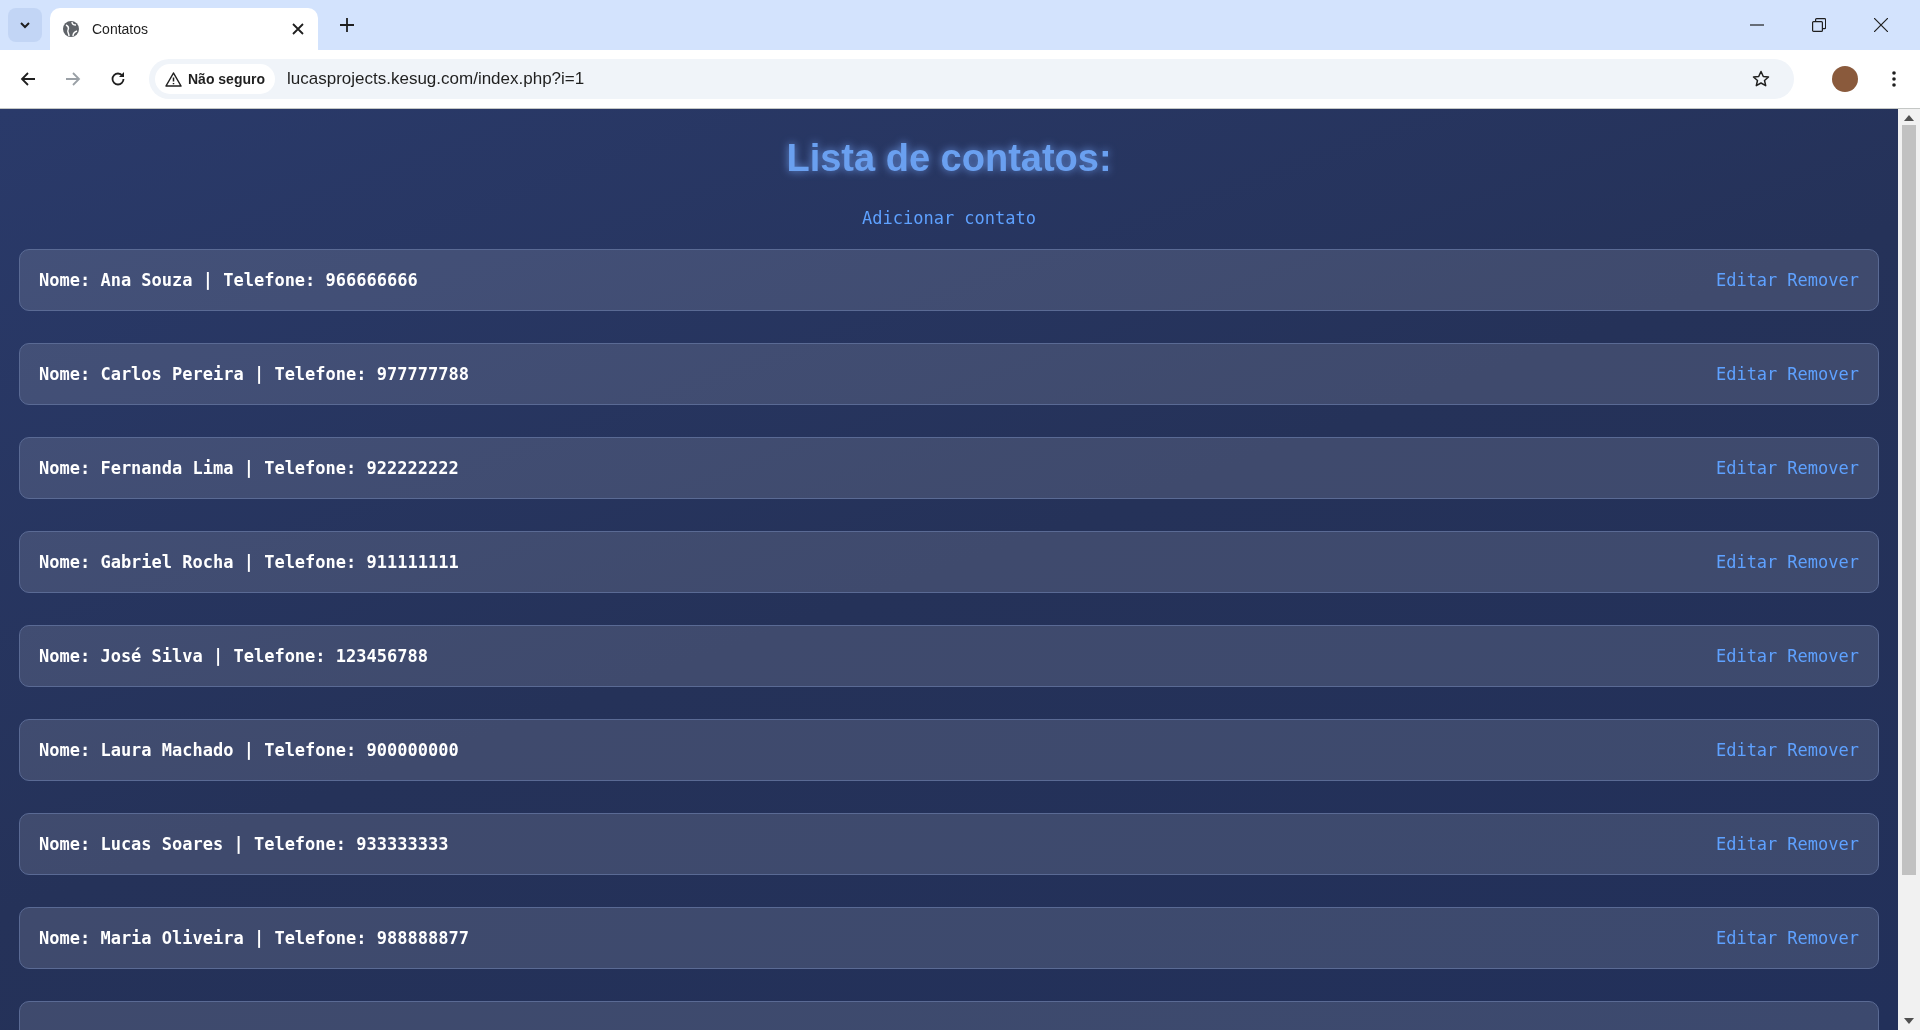 This screenshot has height=1030, width=1920. What do you see at coordinates (254, 938) in the screenshot?
I see `contact-text: Nome: Maria Oliveira | Telefone: 988888877` at bounding box center [254, 938].